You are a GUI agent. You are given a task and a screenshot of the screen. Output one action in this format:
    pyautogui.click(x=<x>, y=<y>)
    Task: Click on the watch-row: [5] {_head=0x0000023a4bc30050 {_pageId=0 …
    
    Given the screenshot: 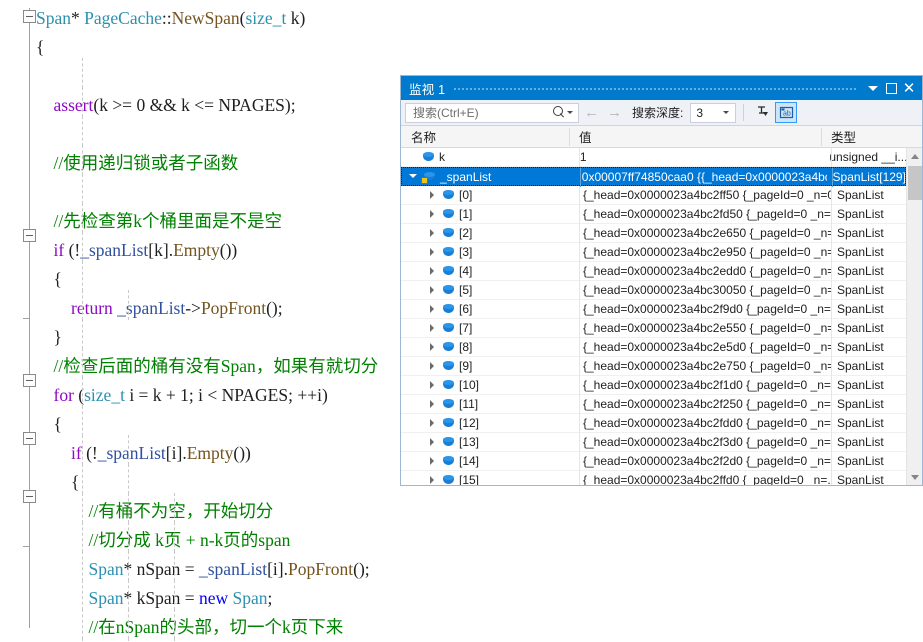 What is the action you would take?
    pyautogui.click(x=653, y=290)
    